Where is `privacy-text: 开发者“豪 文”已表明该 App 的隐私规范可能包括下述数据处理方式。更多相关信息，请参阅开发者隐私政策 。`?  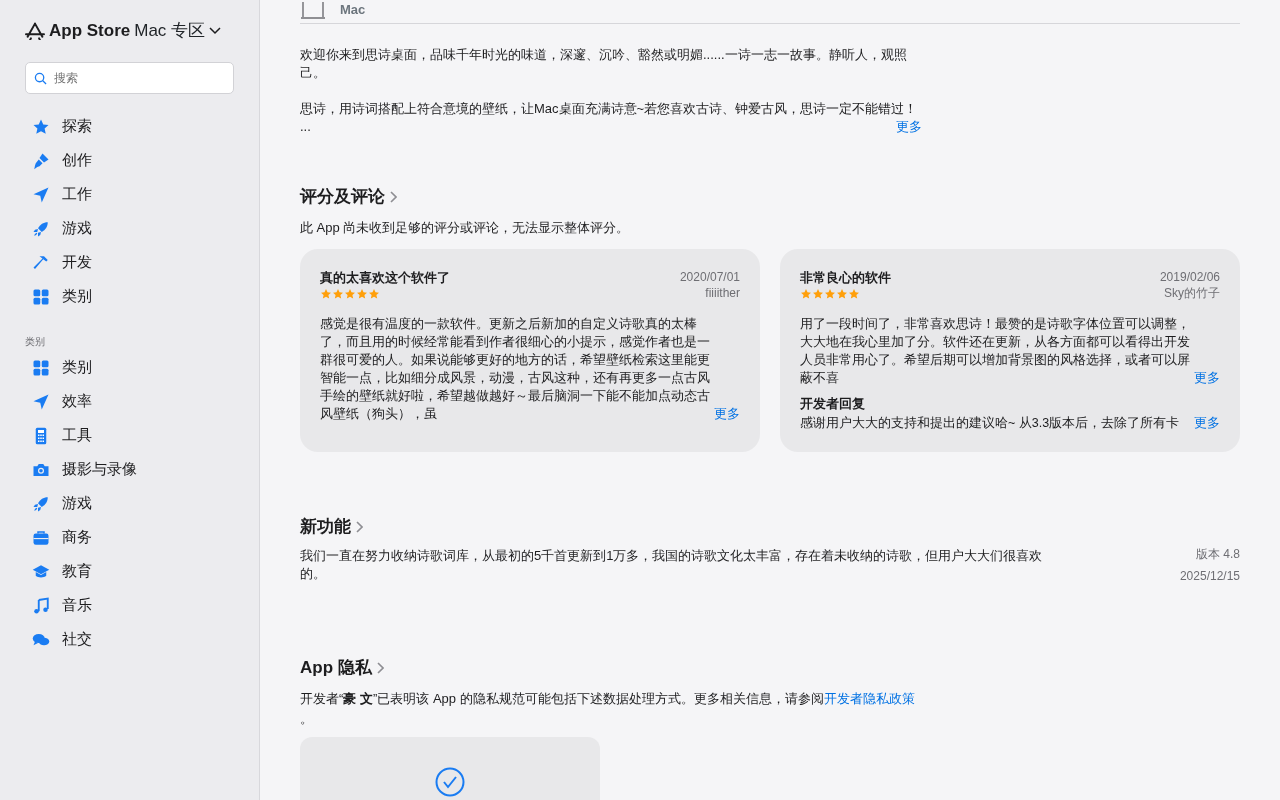
privacy-text: 开发者“豪 文”已表明该 App 的隐私规范可能包括下述数据处理方式。更多相关信息，请参阅开发者隐私政策 。 is located at coordinates (608, 708).